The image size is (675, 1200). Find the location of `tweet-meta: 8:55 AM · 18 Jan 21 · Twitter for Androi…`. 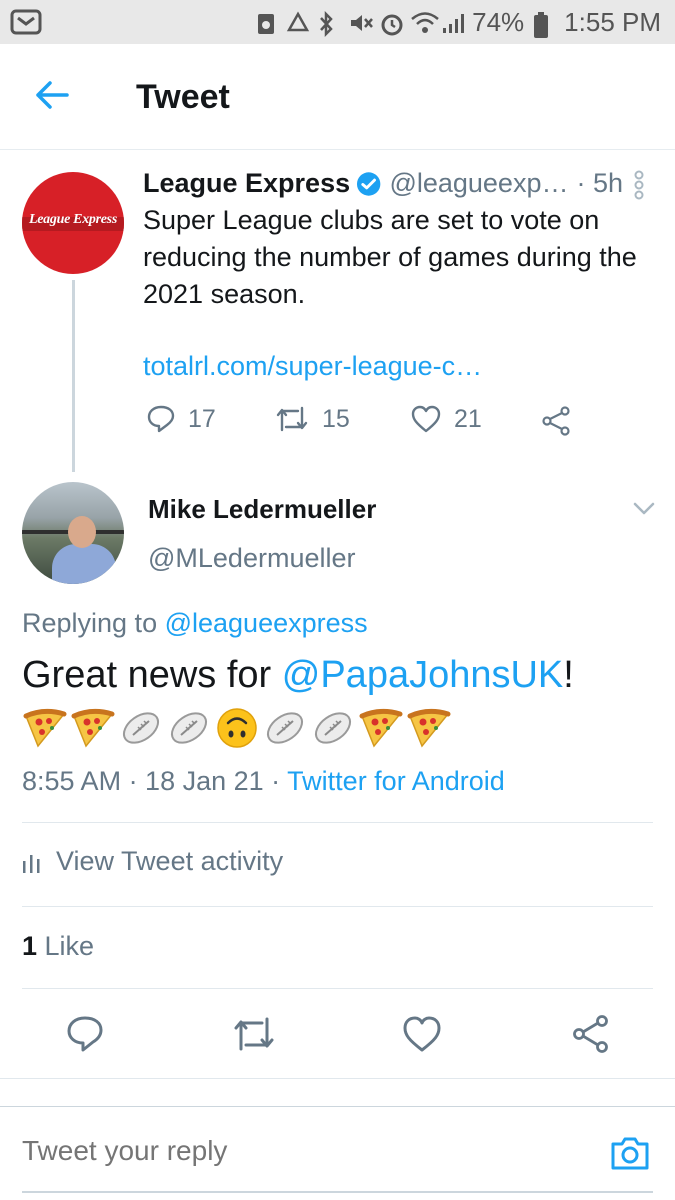

tweet-meta: 8:55 AM · 18 Jan 21 · Twitter for Androi… is located at coordinates (263, 781).